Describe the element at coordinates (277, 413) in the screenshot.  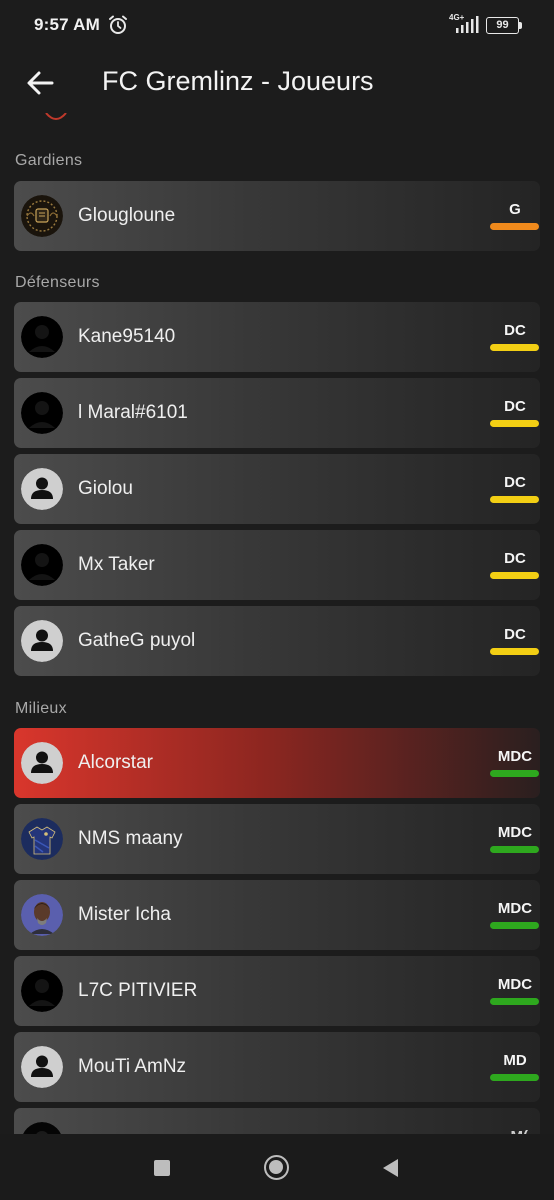
I see `player-row: l Maral#6101 DC` at that location.